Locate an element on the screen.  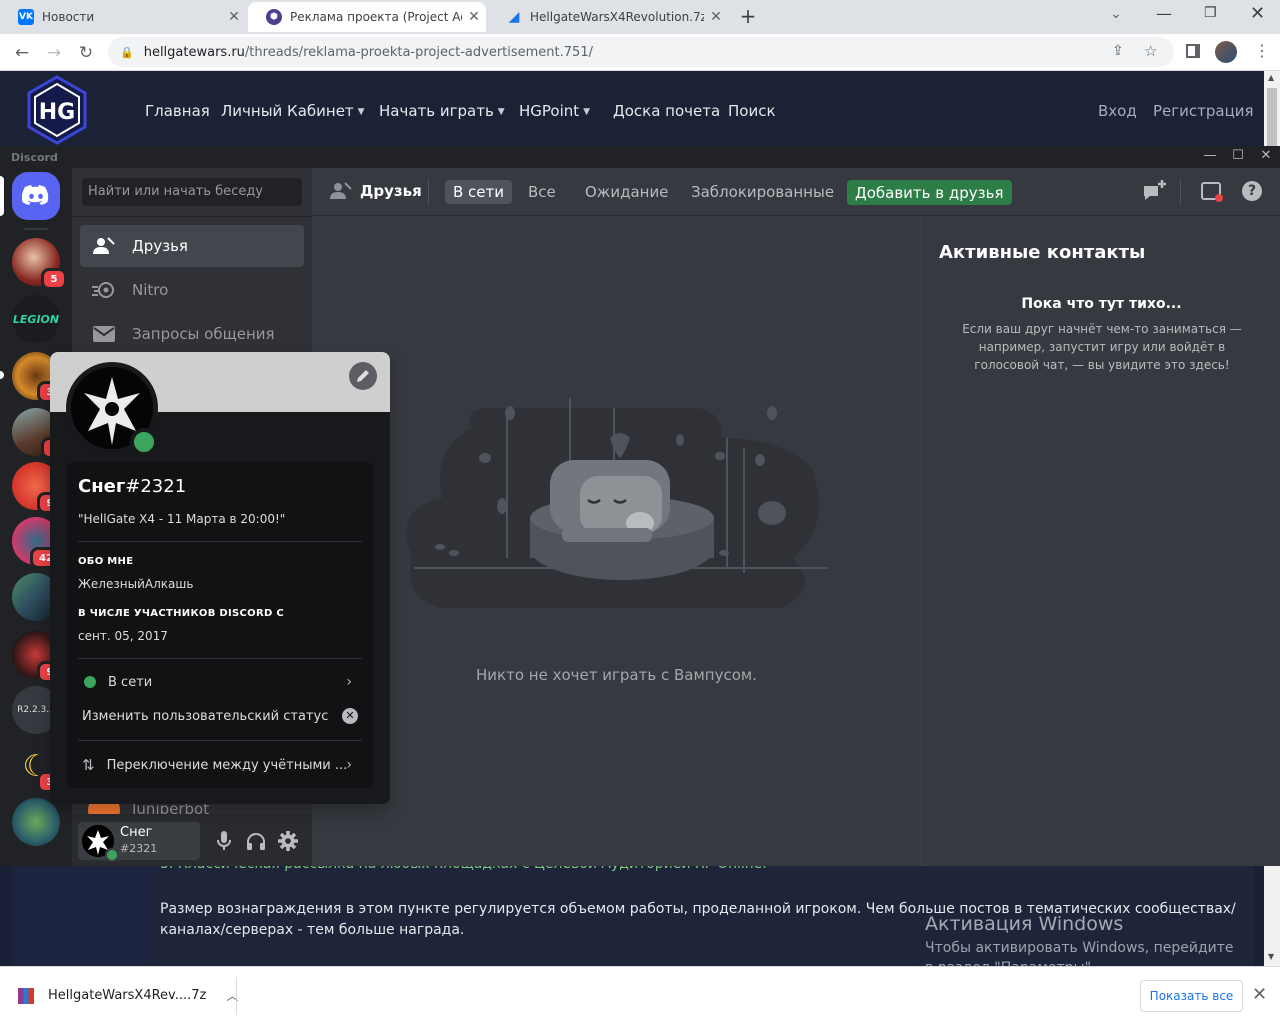
download-item: HellgateWarsX4Rev....7z ︿ is located at coordinates (128, 995).